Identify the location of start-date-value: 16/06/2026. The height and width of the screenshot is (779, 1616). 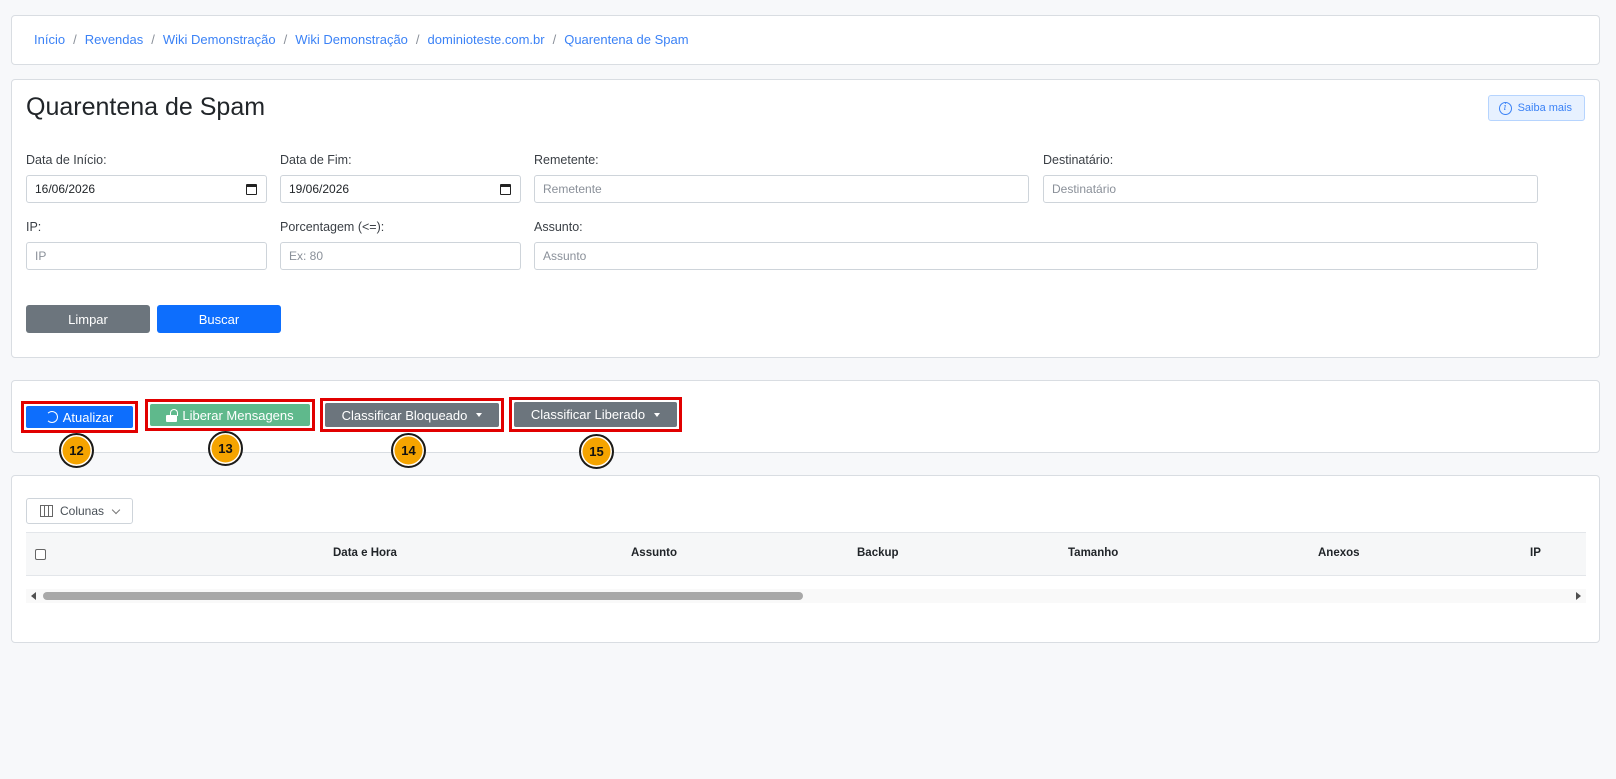
(65, 189).